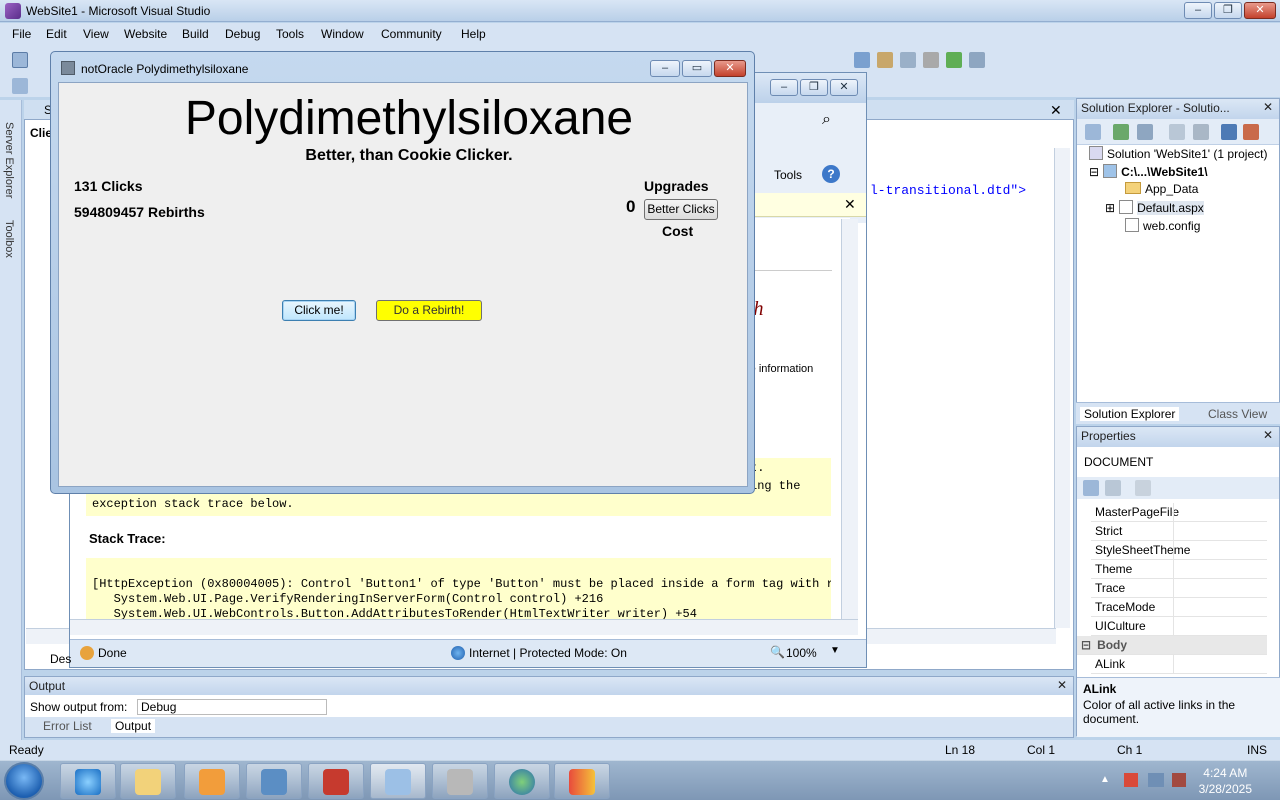  I want to click on command-window-icon, so click(977, 60).